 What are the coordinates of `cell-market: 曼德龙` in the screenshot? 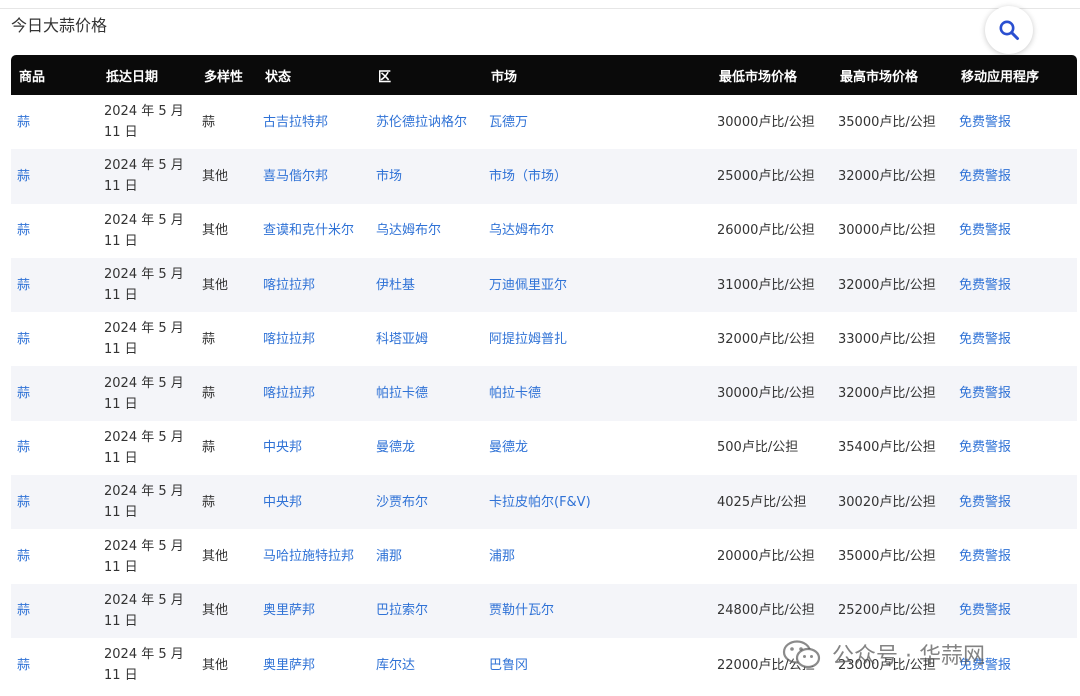 It's located at (597, 448).